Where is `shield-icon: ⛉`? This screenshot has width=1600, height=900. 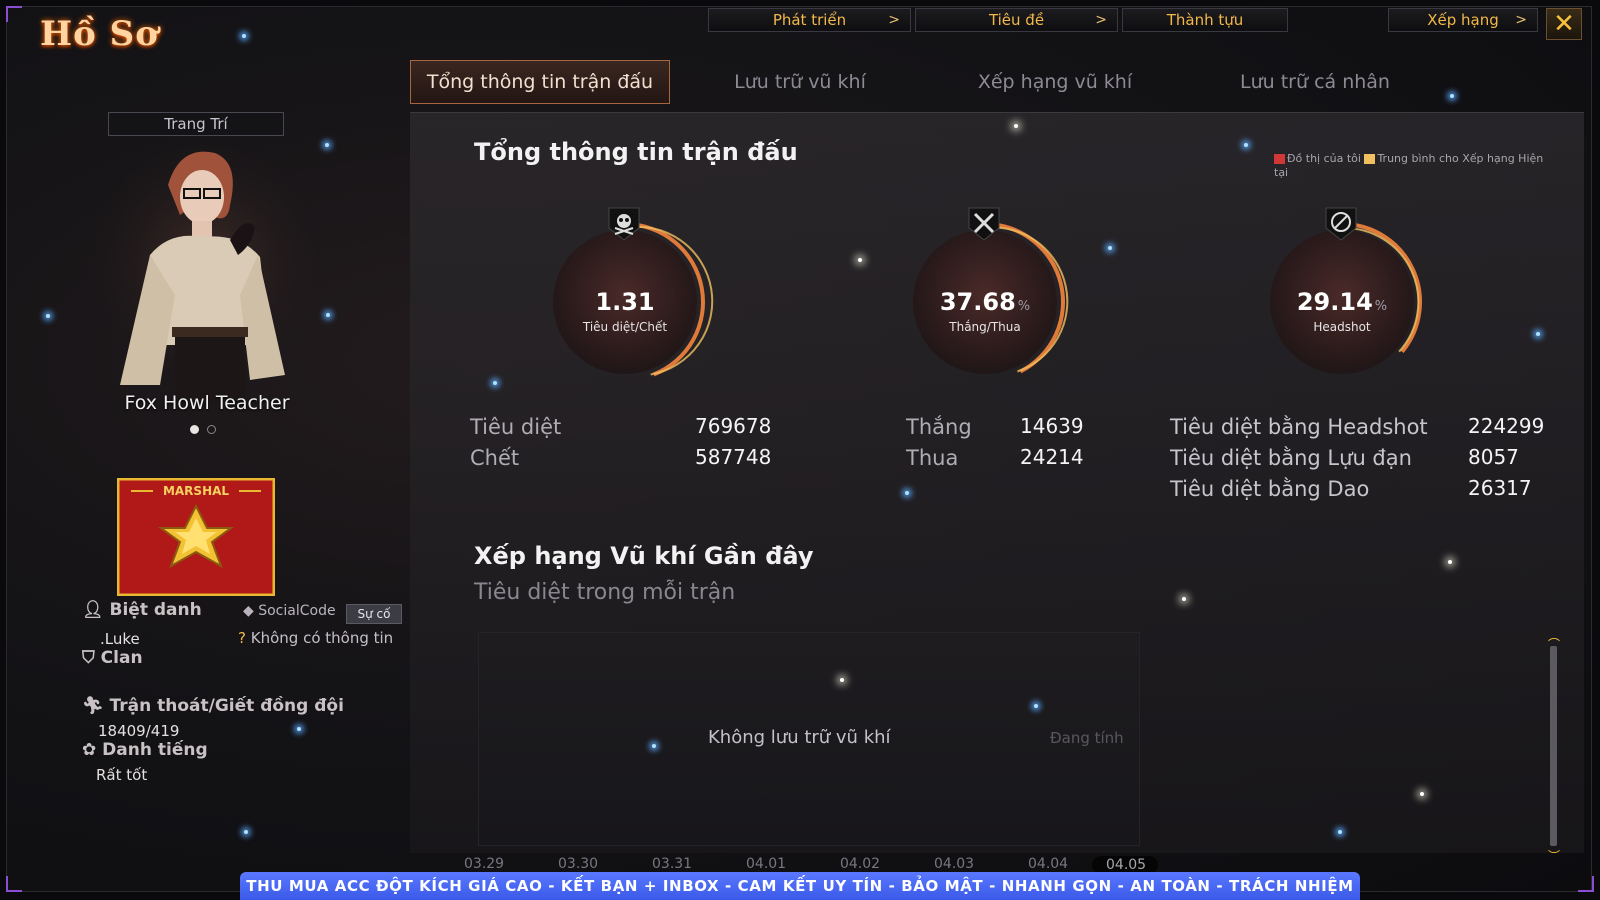 shield-icon: ⛉ is located at coordinates (88, 658).